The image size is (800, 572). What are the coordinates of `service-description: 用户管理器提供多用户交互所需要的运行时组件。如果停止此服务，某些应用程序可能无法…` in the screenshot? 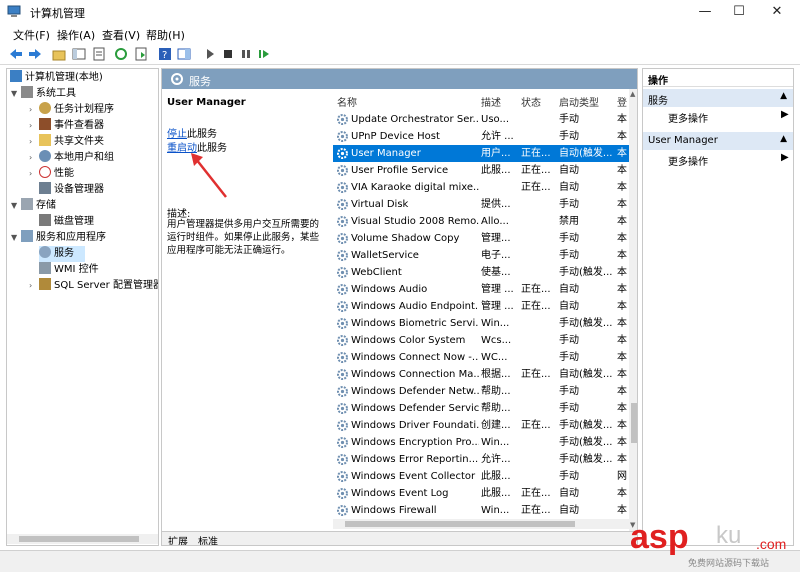 It's located at (243, 237).